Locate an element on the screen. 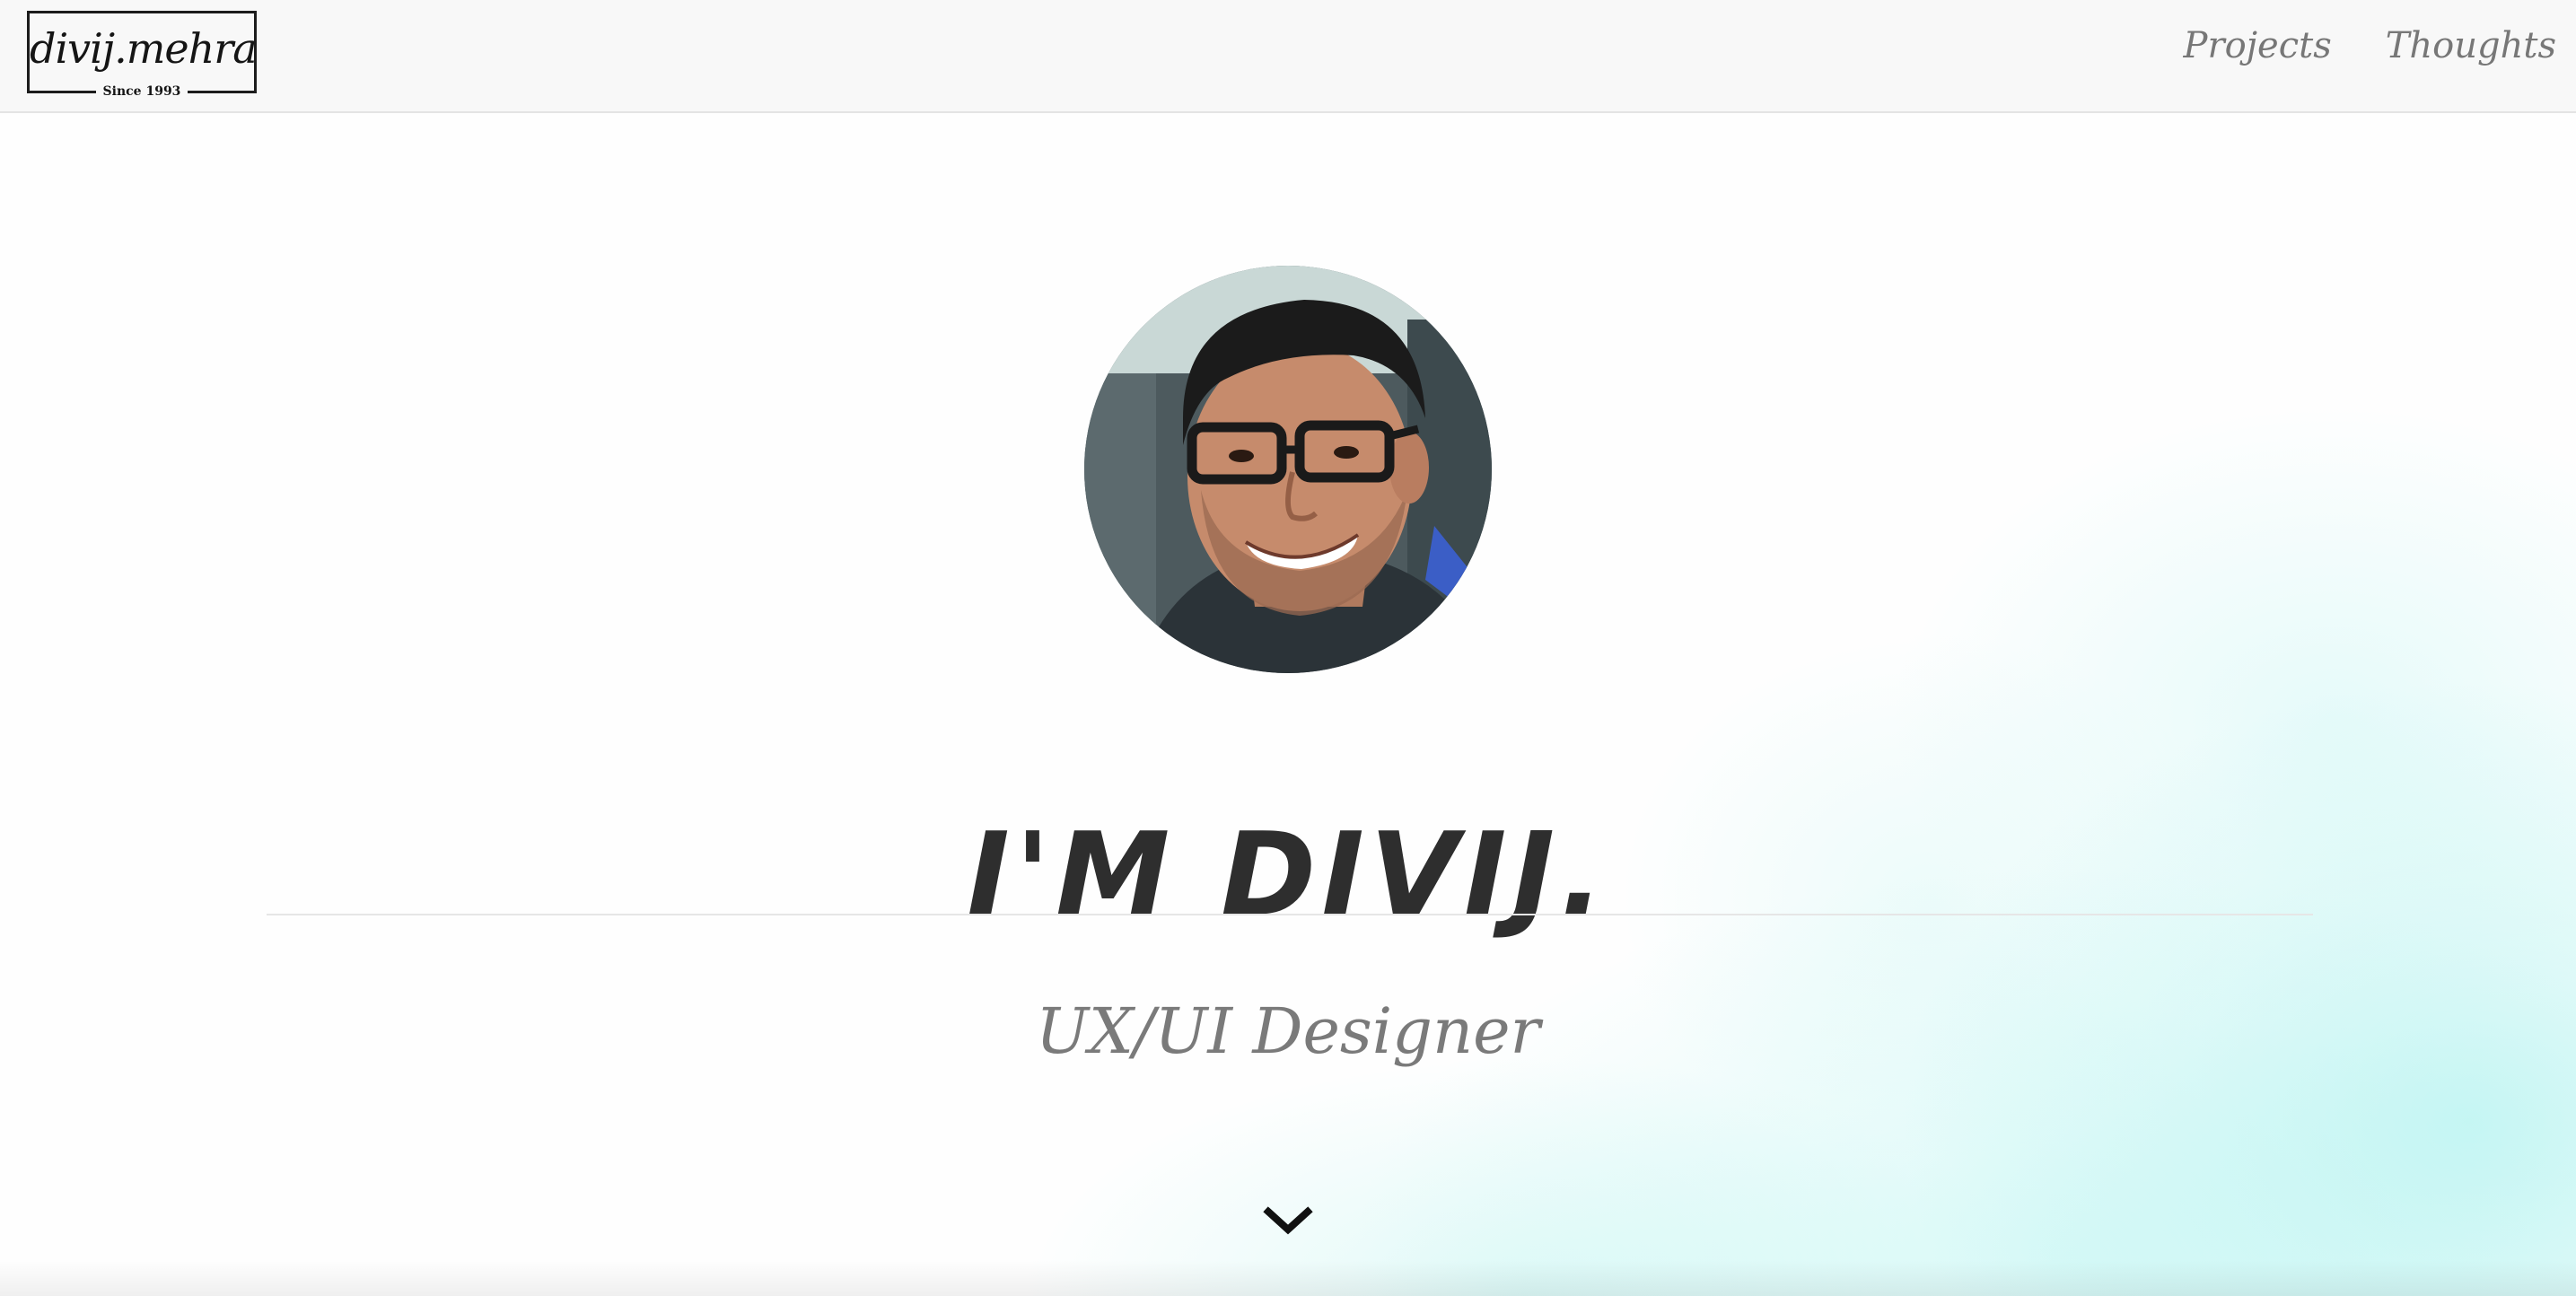 Image resolution: width=2576 pixels, height=1296 pixels. hero-title: I'M DIVIJ. is located at coordinates (1288, 875).